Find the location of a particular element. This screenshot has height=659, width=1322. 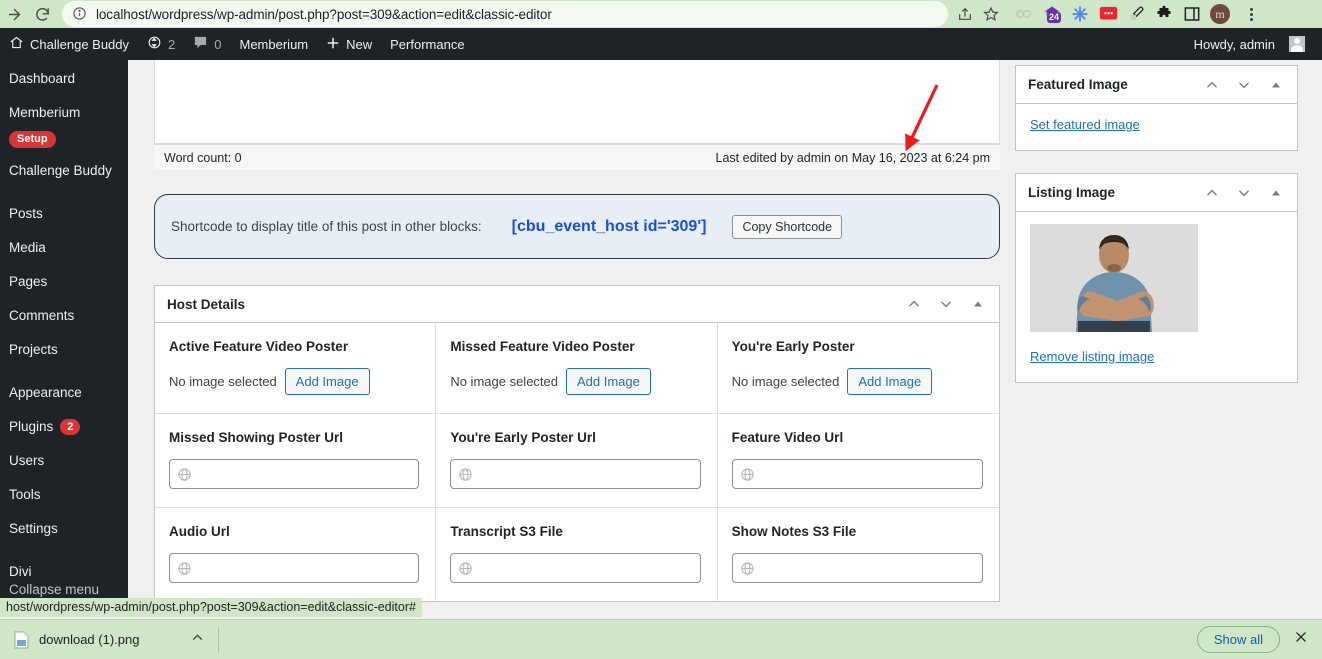

post-content-editor is located at coordinates (577, 102).